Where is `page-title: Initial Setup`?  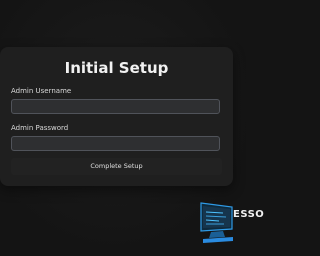
page-title: Initial Setup is located at coordinates (116, 68).